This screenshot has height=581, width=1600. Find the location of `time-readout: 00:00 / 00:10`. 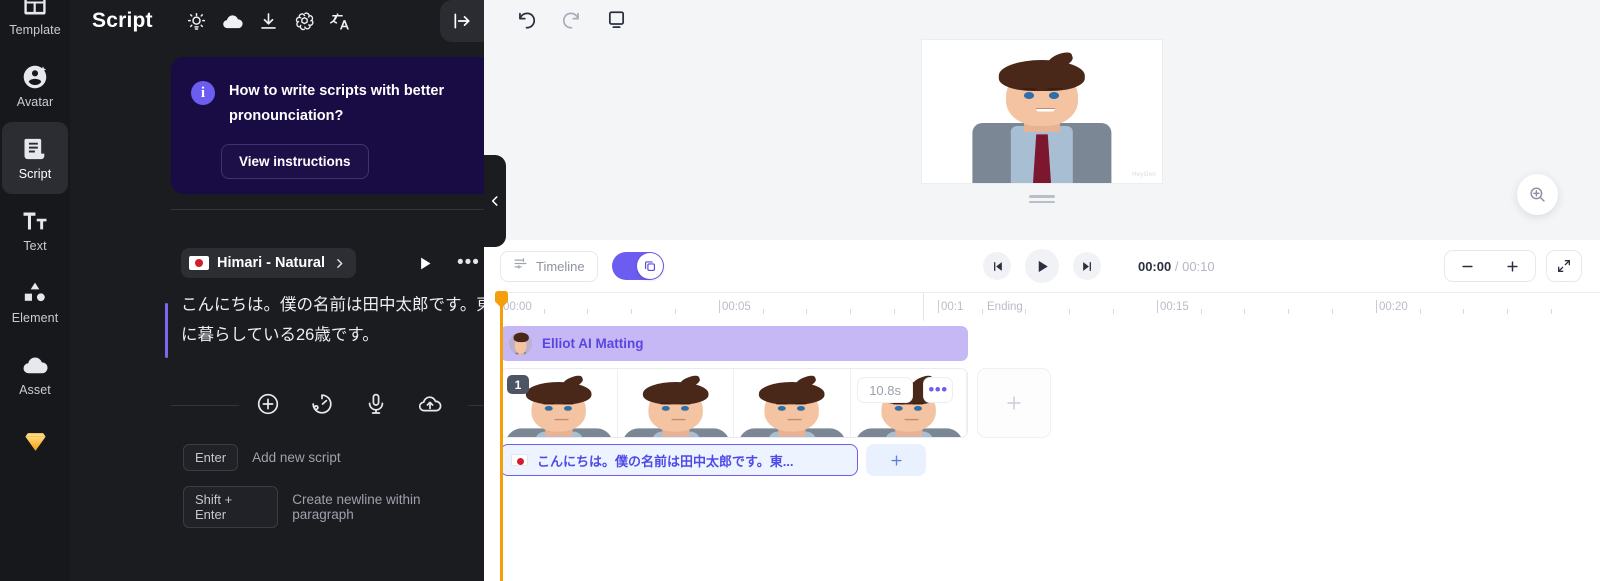

time-readout: 00:00 / 00:10 is located at coordinates (1176, 266).